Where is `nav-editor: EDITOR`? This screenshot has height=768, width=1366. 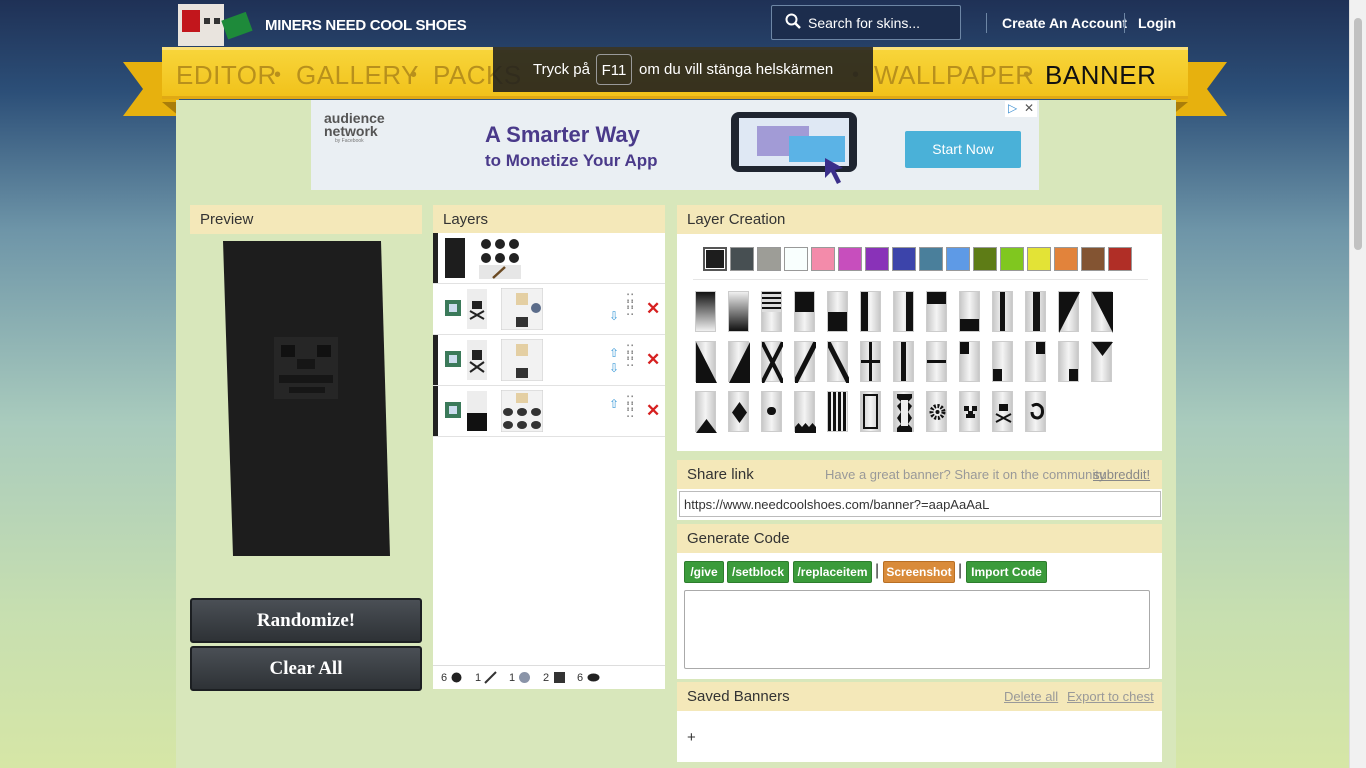
nav-editor: EDITOR is located at coordinates (226, 75).